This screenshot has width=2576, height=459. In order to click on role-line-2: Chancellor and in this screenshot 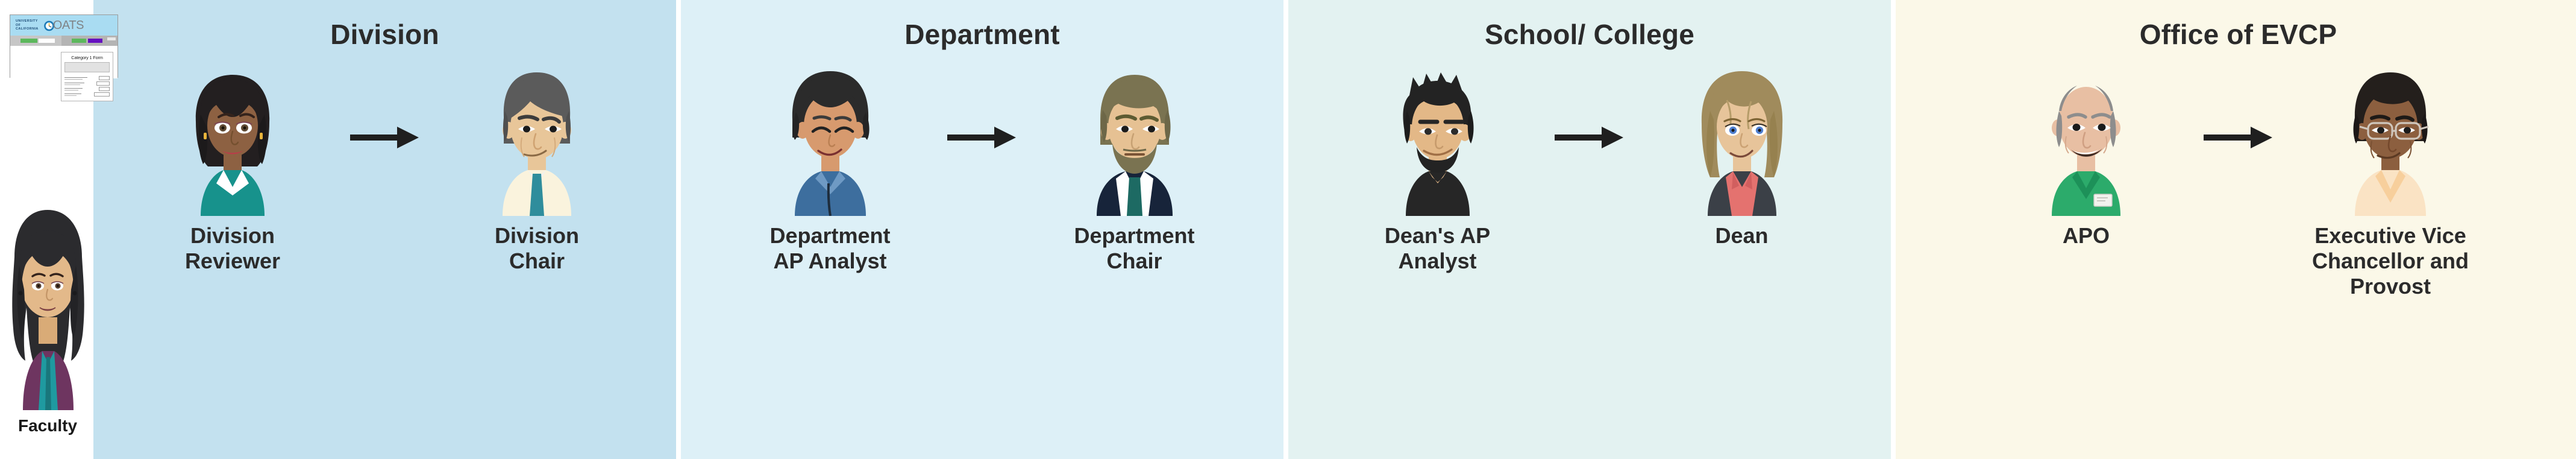, I will do `click(2390, 260)`.